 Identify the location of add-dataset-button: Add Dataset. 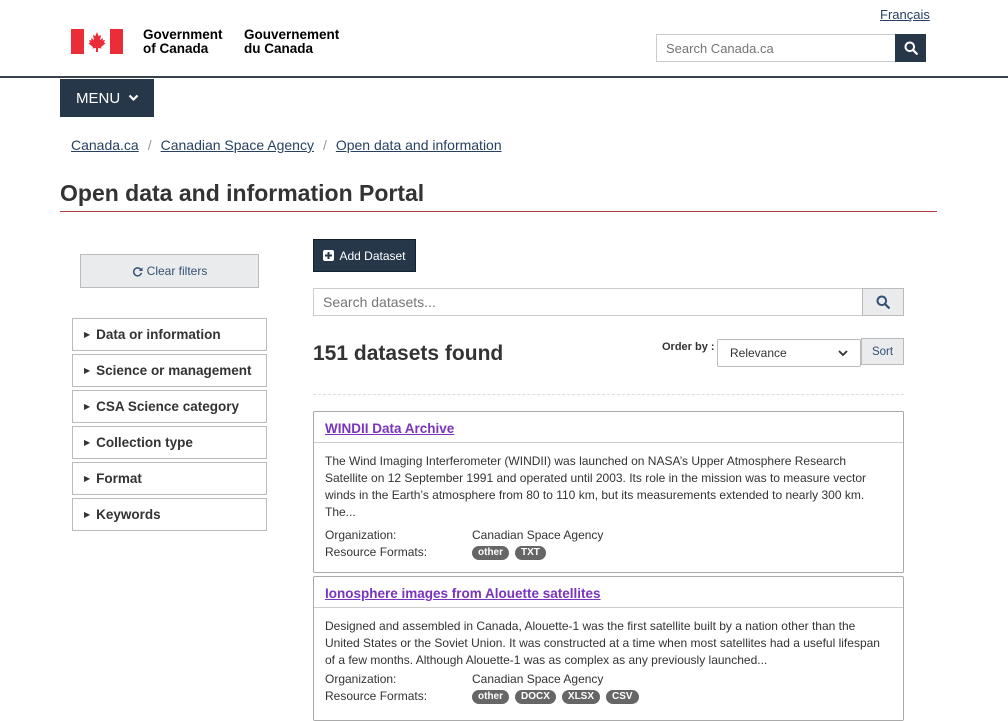
(364, 255).